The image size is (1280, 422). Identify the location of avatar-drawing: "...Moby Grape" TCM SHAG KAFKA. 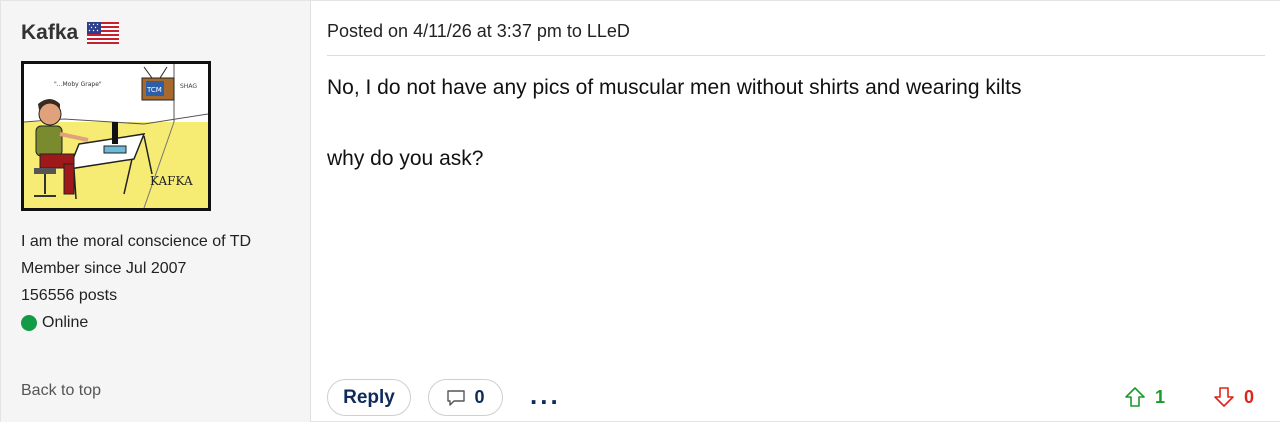
(116, 136).